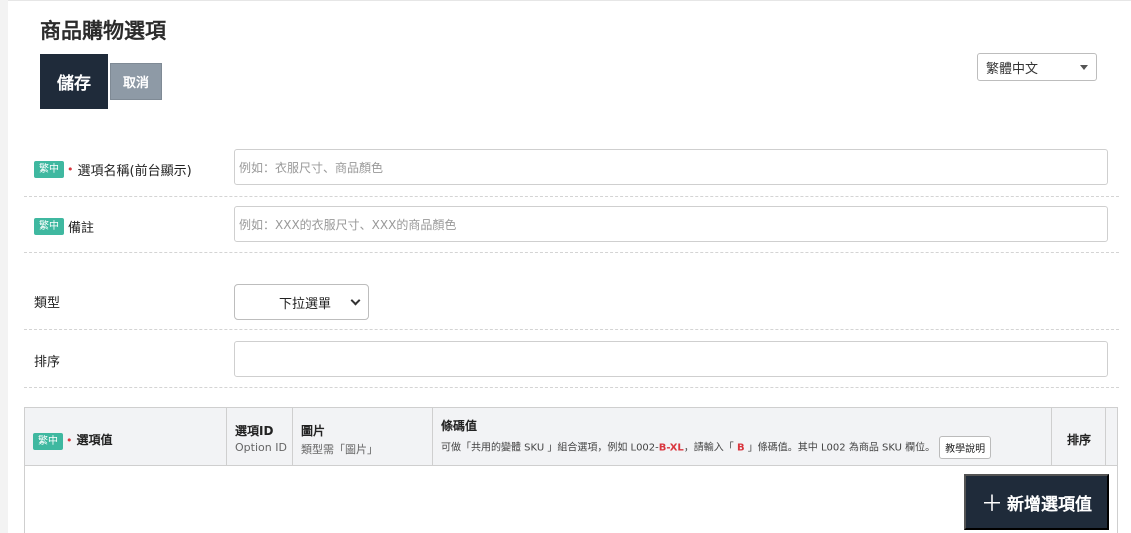  What do you see at coordinates (1079, 440) in the screenshot?
I see `col-sort-title: 排序` at bounding box center [1079, 440].